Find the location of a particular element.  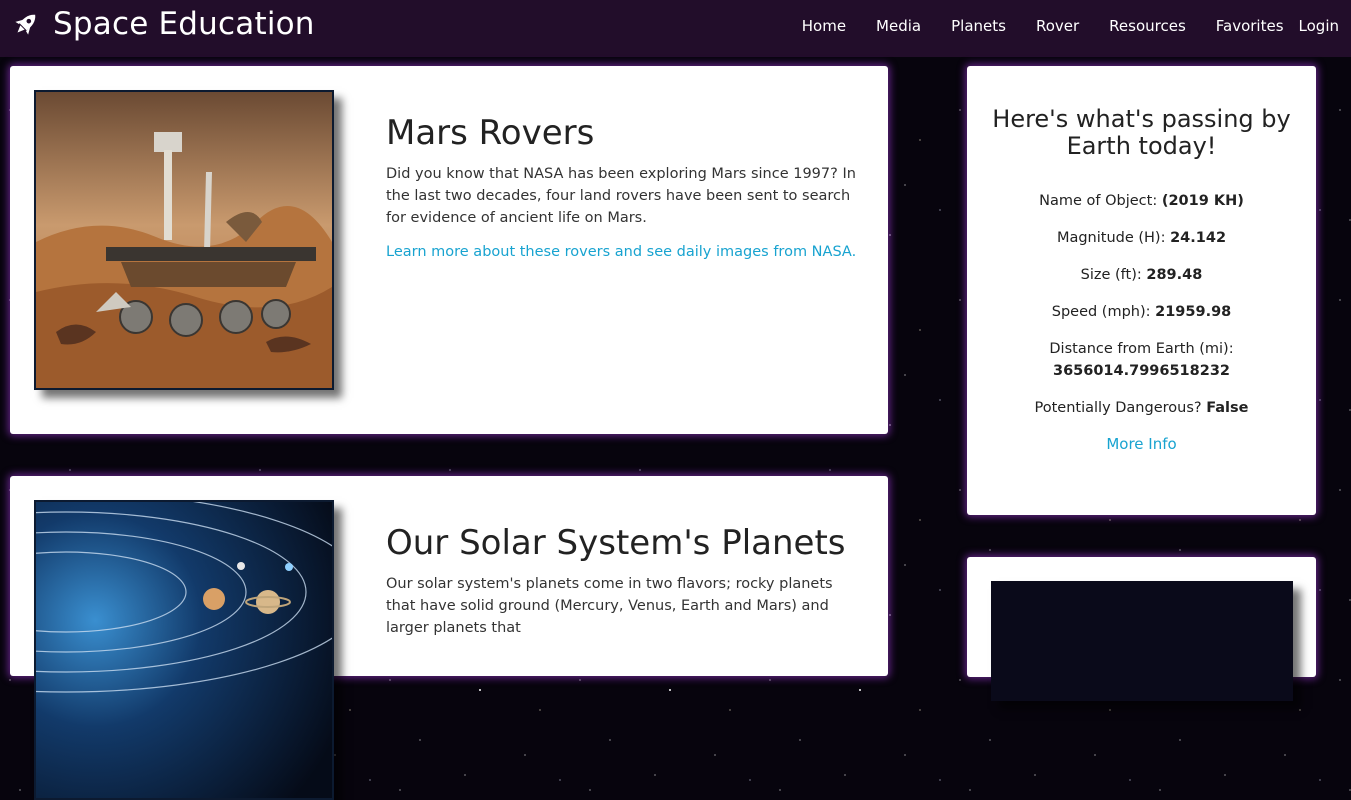

neo-distance-label: Distance from Earth (mi): is located at coordinates (1141, 349).